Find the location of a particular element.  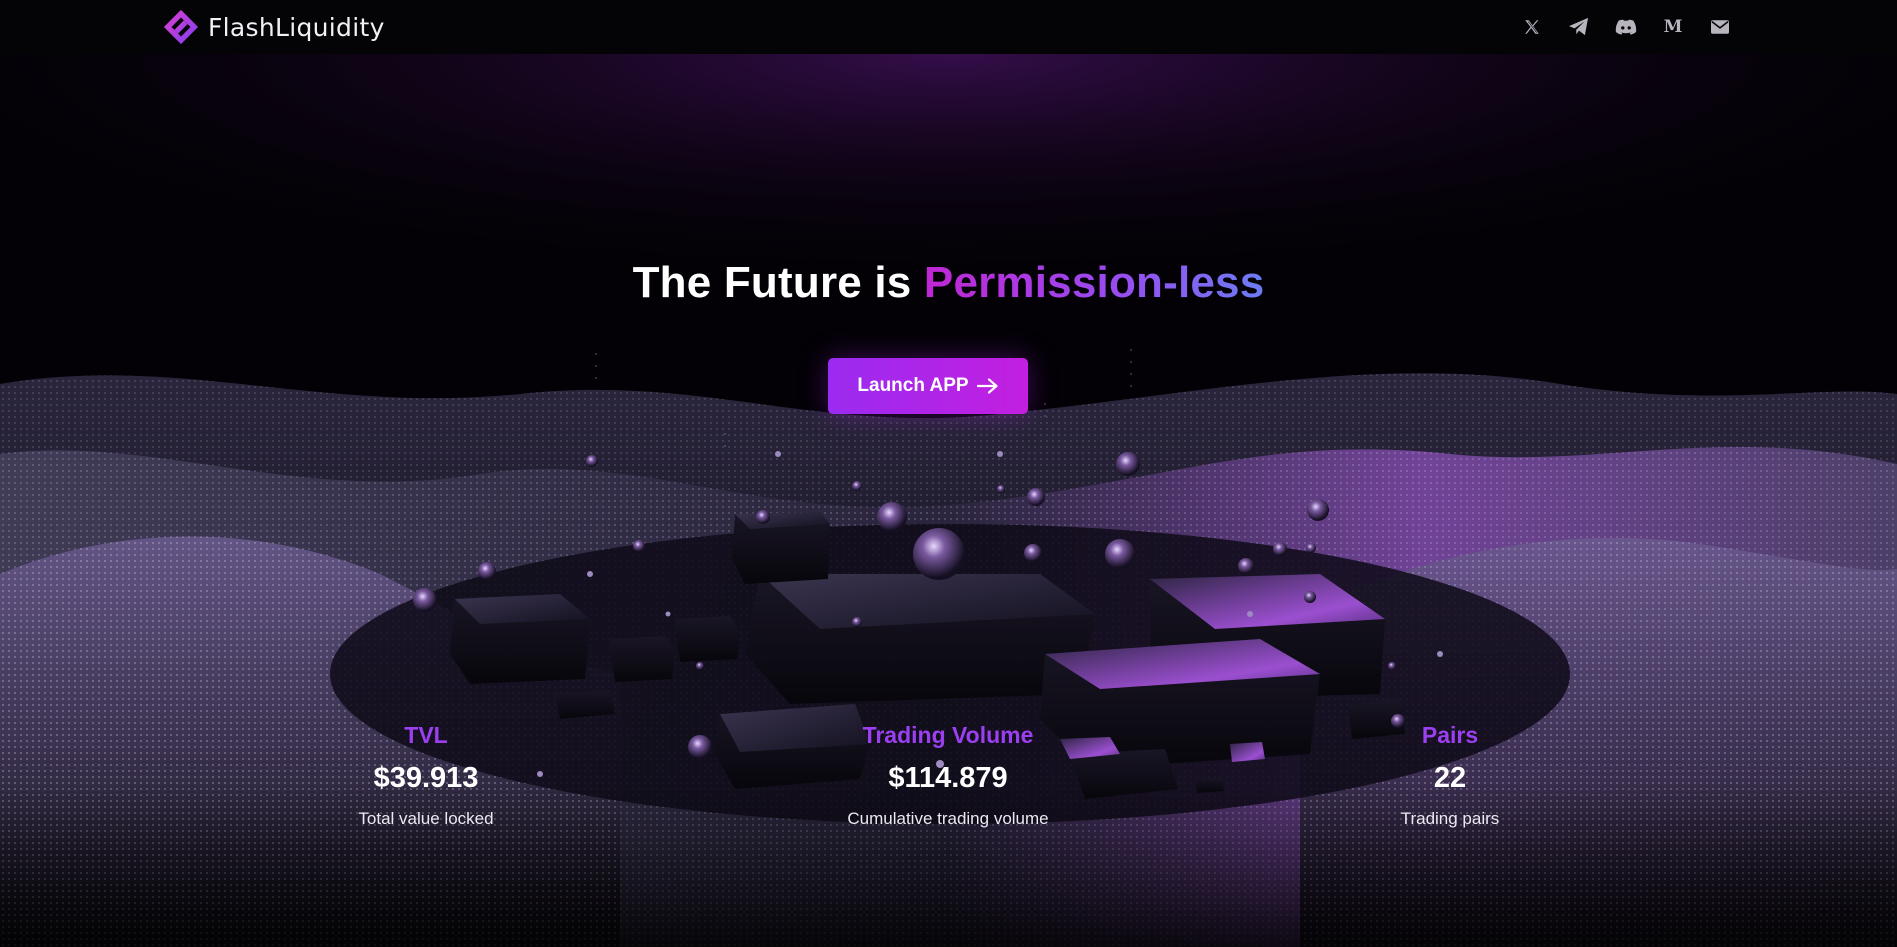

arrow-right-icon is located at coordinates (987, 386).